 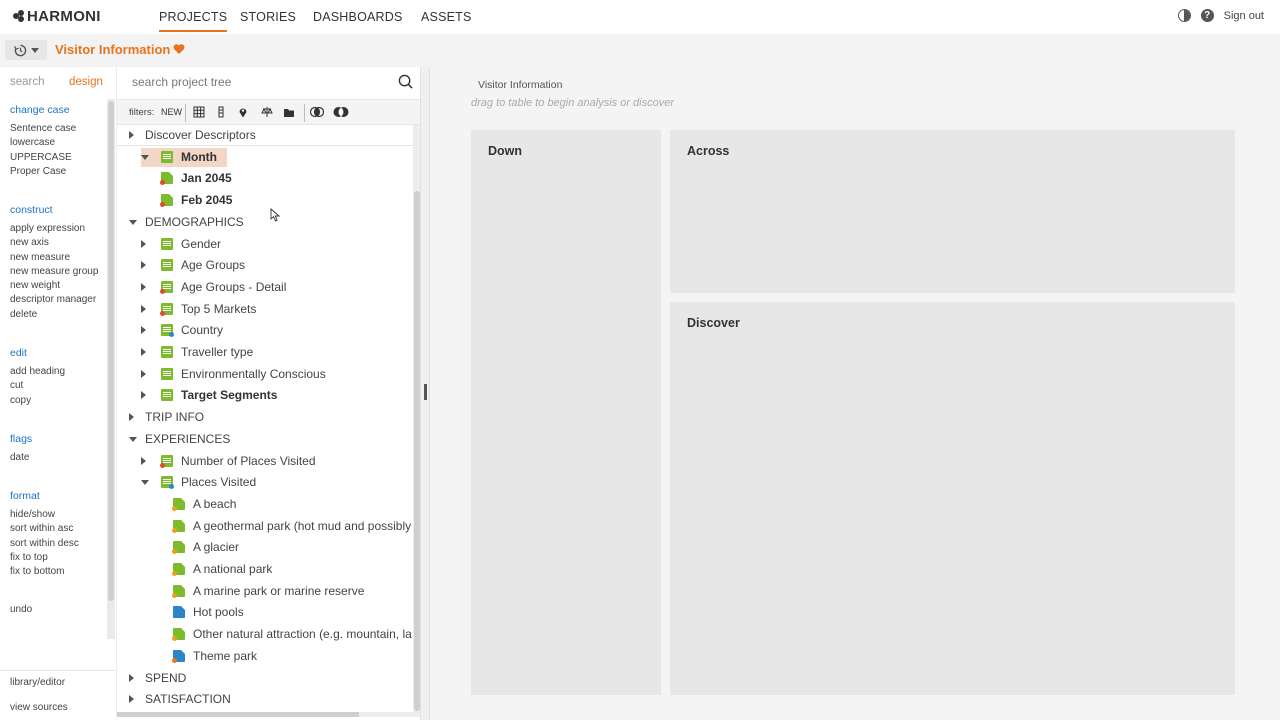 What do you see at coordinates (265, 439) in the screenshot?
I see `tree-row: EXPERIENCES` at bounding box center [265, 439].